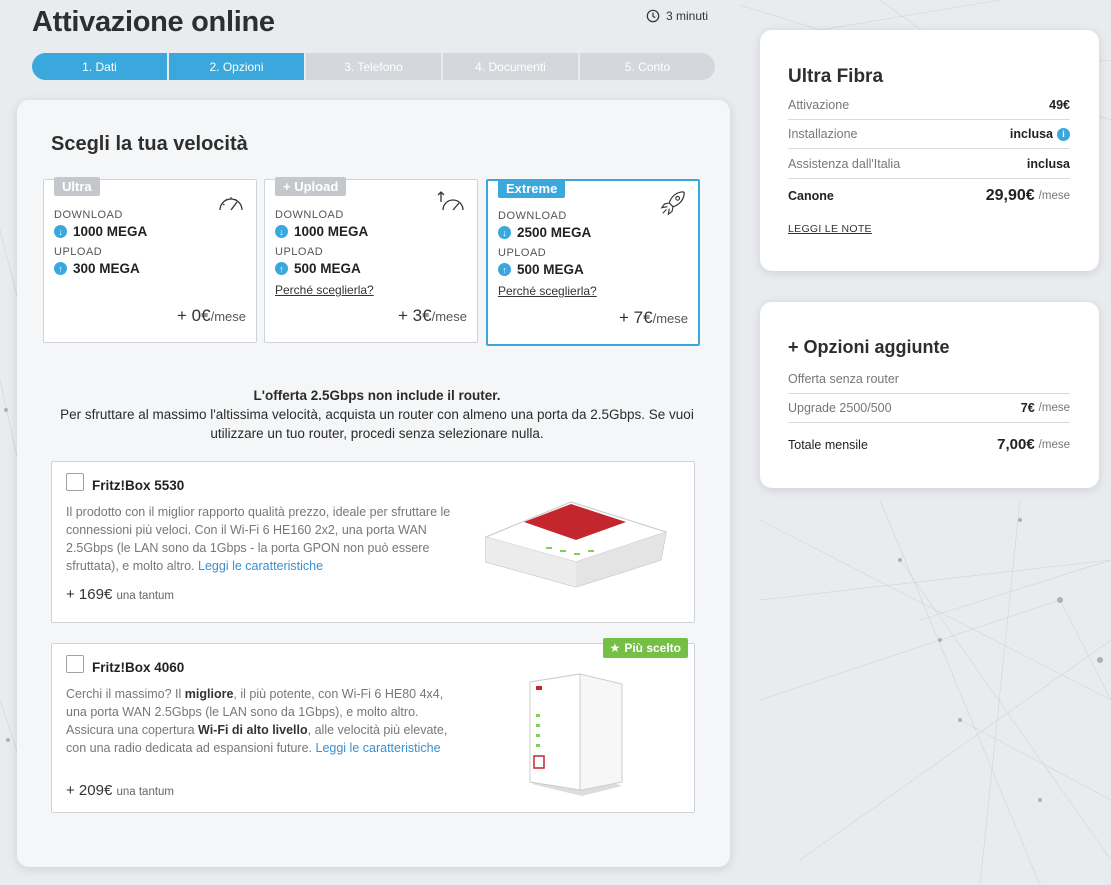 This screenshot has width=1111, height=885. Describe the element at coordinates (615, 648) in the screenshot. I see `star-icon: ★` at that location.